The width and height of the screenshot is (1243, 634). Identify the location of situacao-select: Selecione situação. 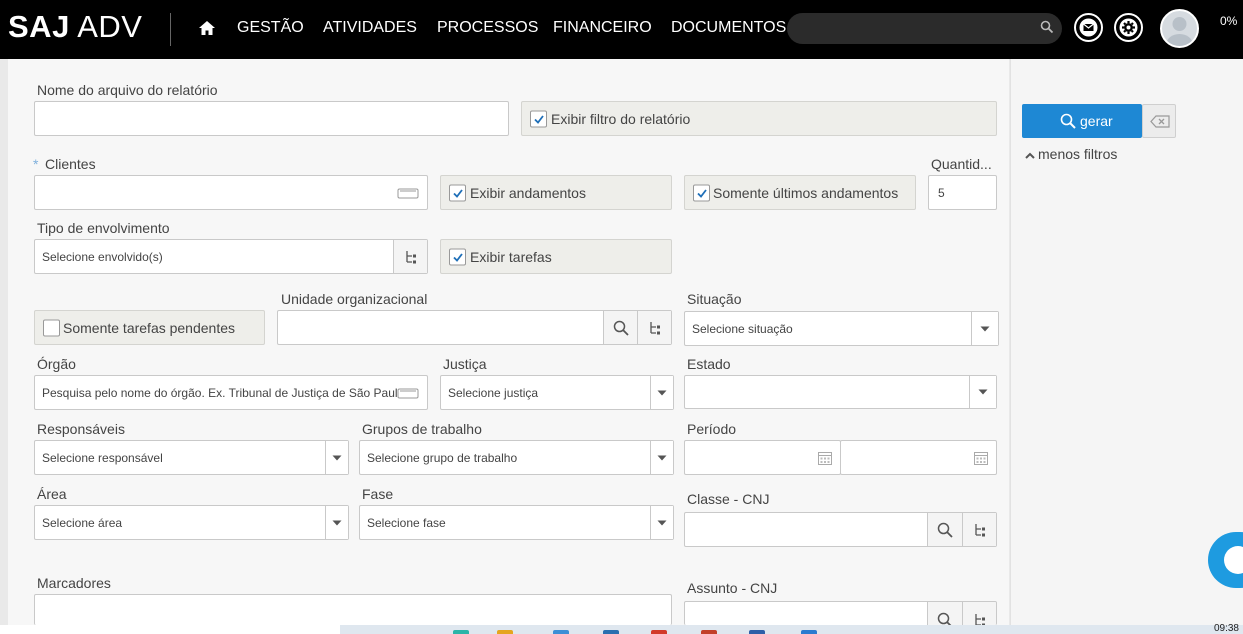
(841, 328).